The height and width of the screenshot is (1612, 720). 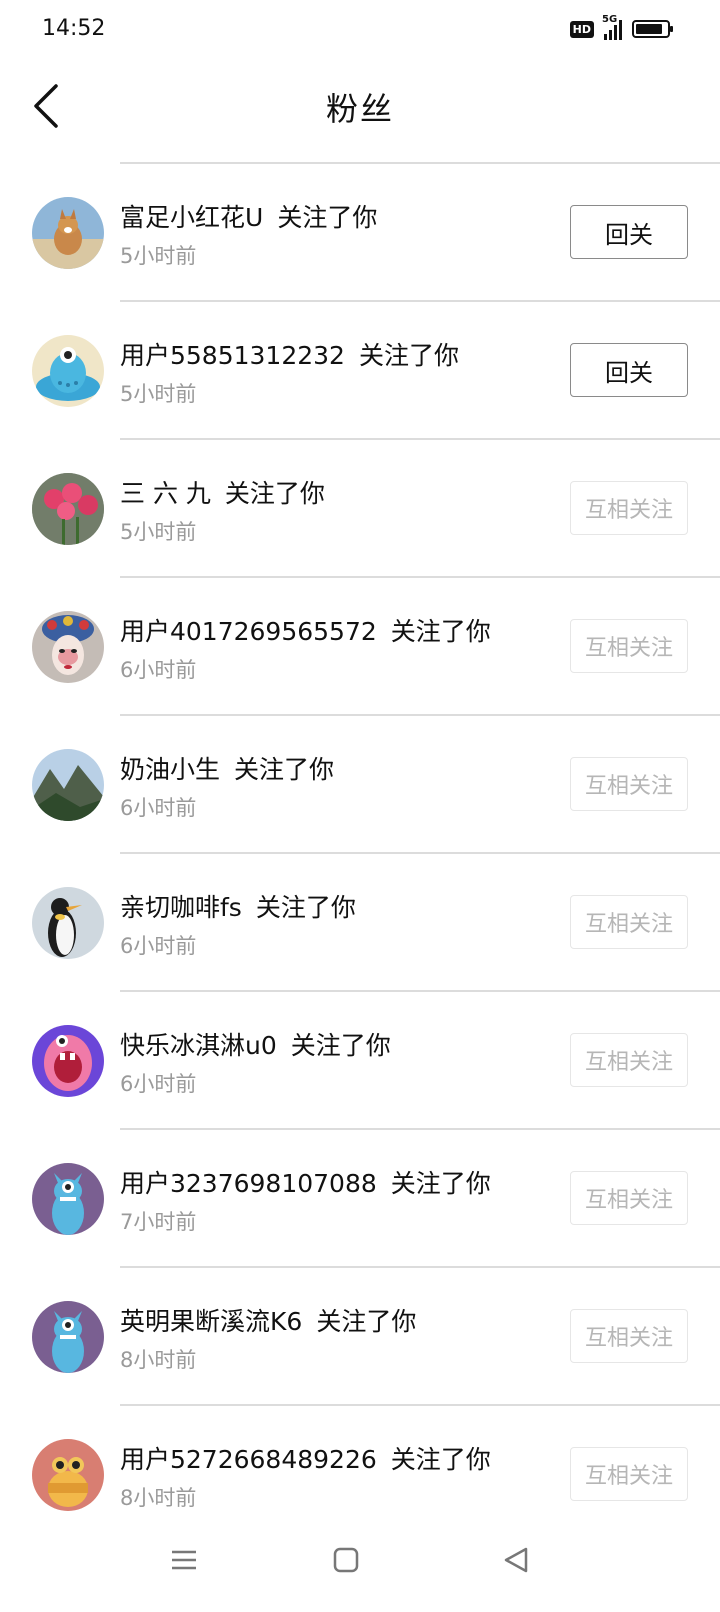 I want to click on status-time: 14:52, so click(x=74, y=28).